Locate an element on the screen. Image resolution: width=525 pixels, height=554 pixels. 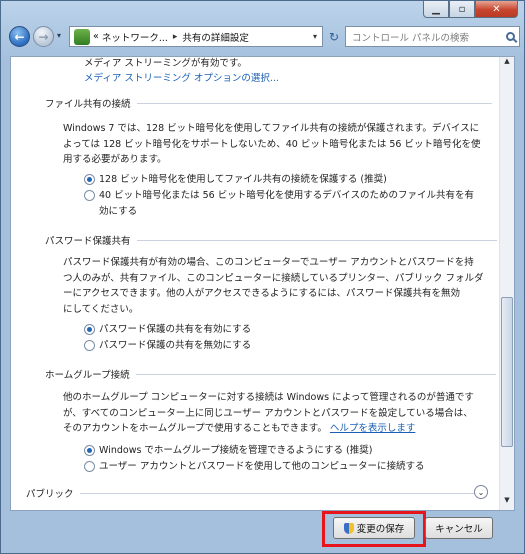
address-dropdown-icon: ▾ is located at coordinates (315, 36).